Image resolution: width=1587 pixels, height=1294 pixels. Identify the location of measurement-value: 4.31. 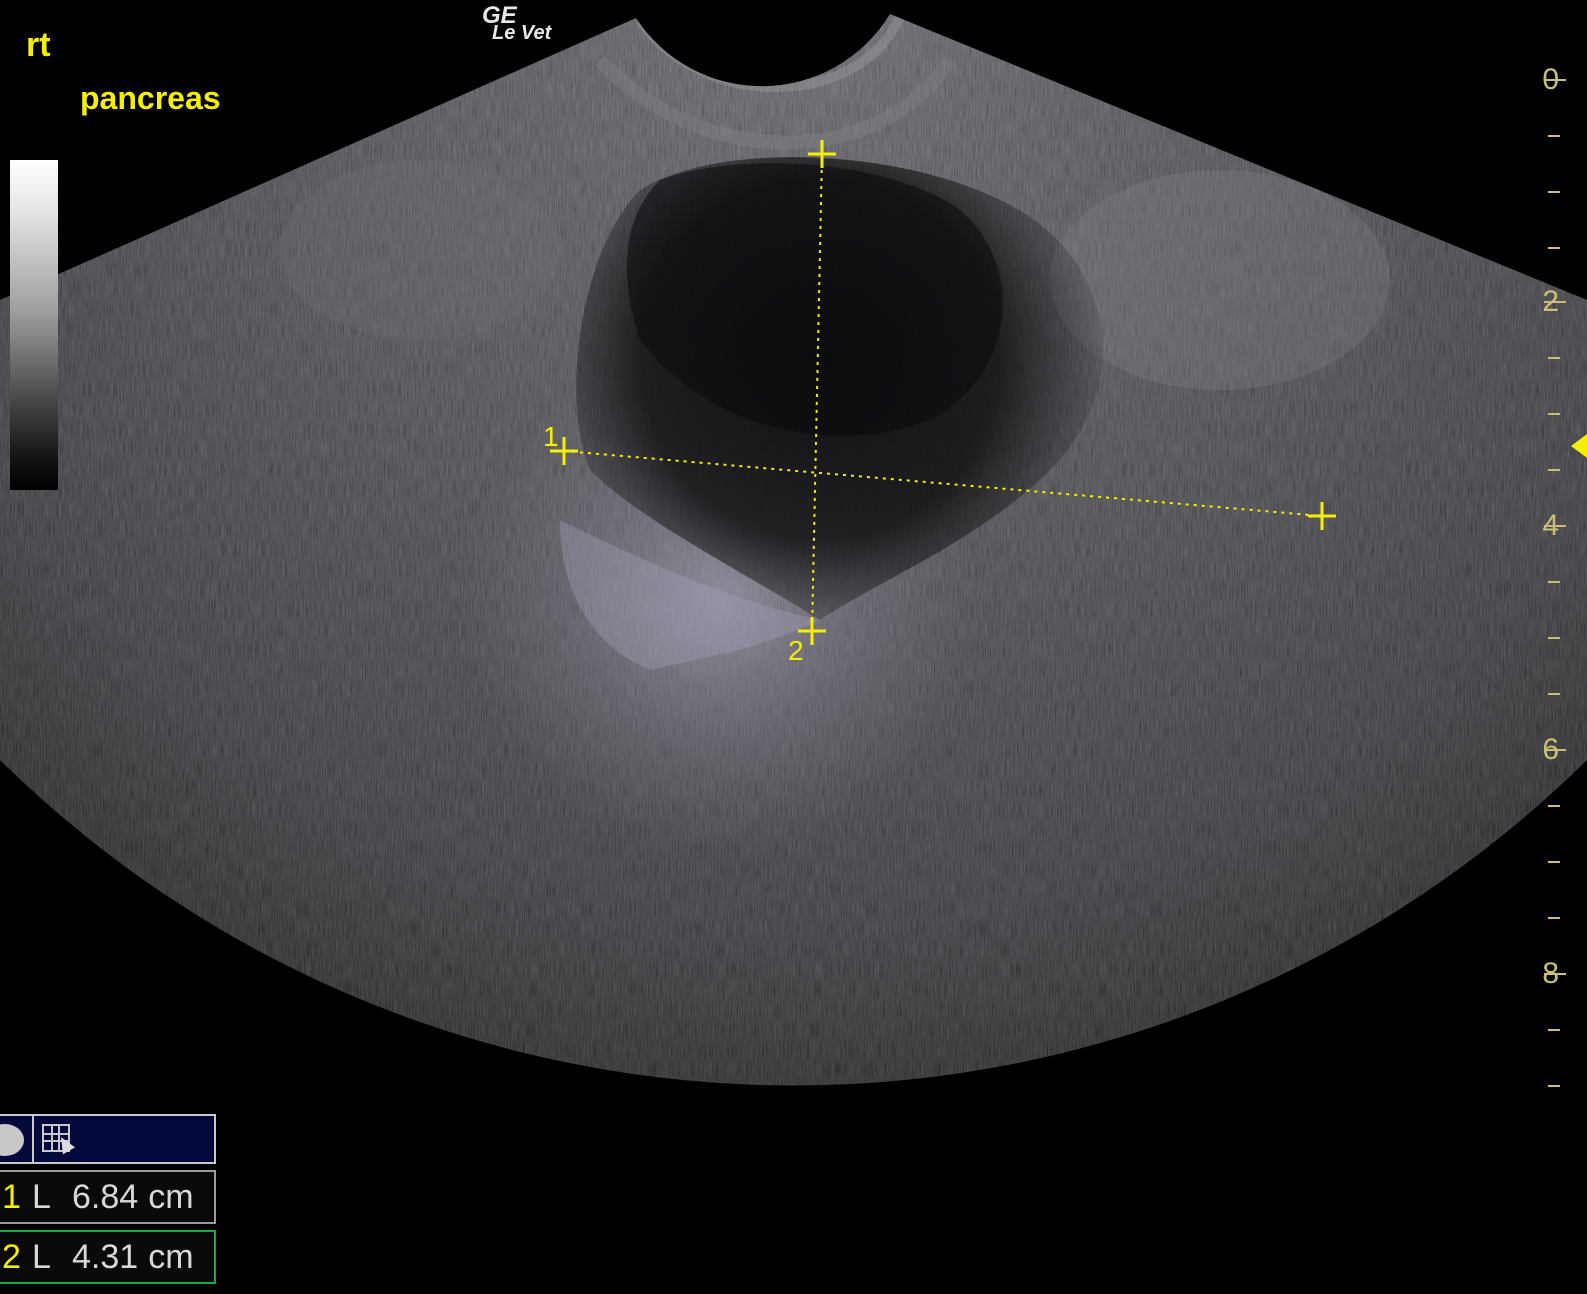
(105, 1256).